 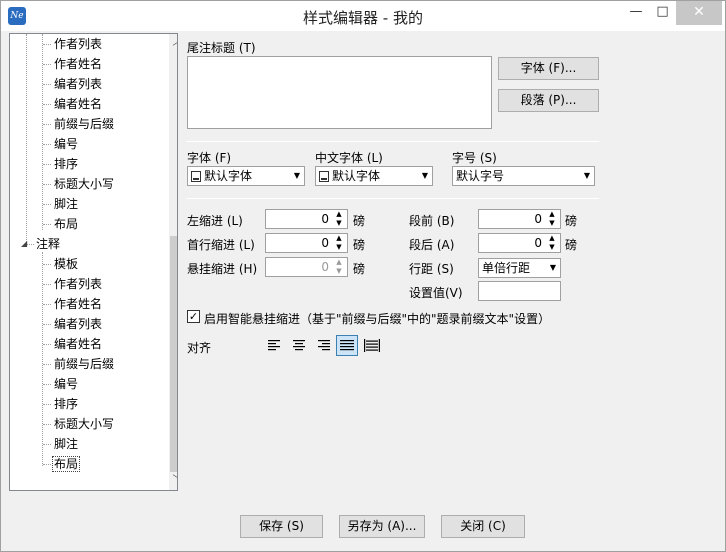 I want to click on tree-item-label: 编者列表, so click(x=78, y=84).